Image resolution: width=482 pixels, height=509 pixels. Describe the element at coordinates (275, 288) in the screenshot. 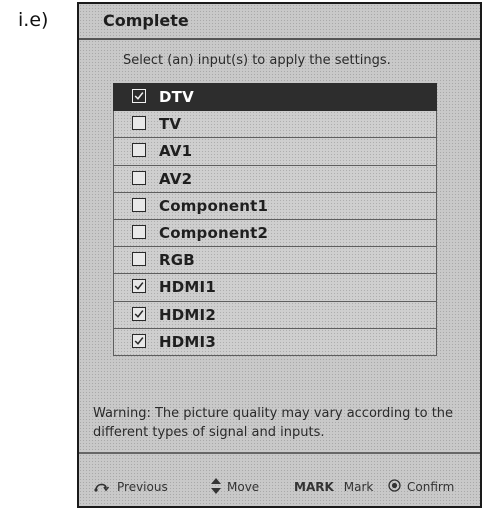

I see `input-row: HDMI1` at that location.